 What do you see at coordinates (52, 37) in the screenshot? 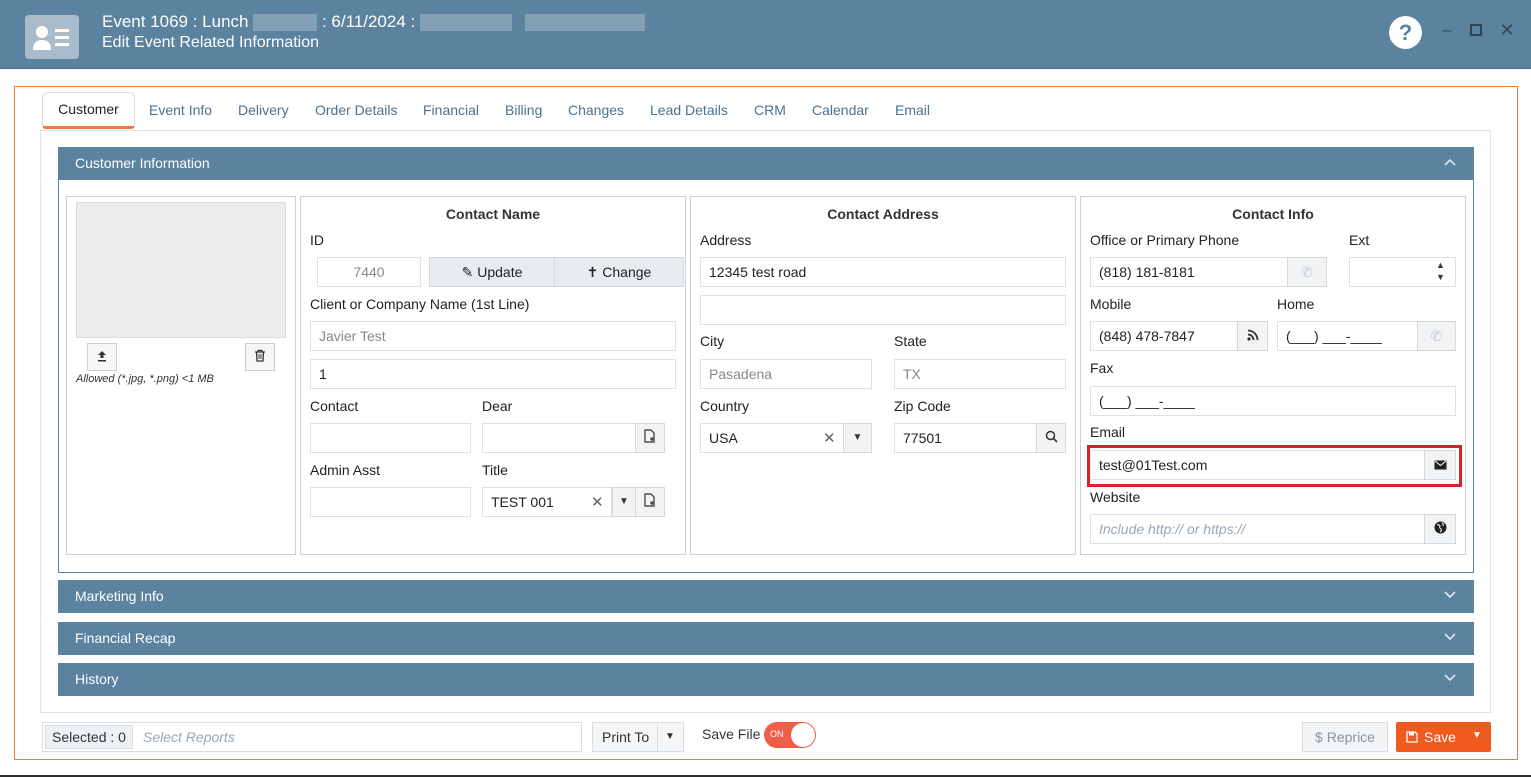
I see `contact-card-icon` at bounding box center [52, 37].